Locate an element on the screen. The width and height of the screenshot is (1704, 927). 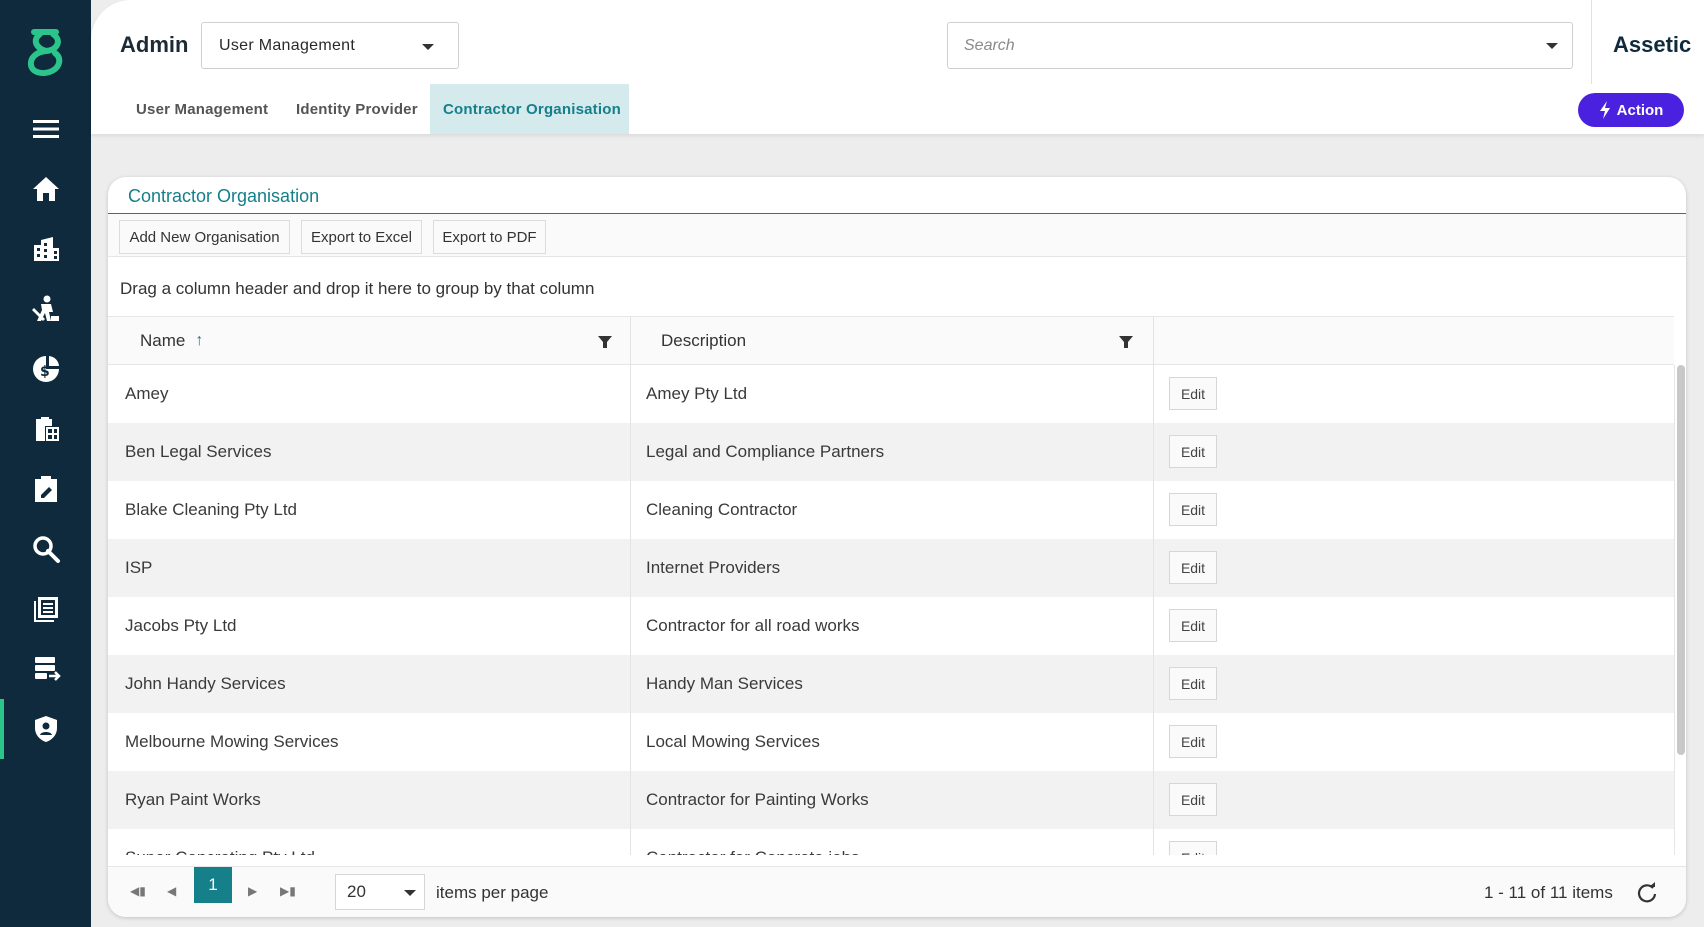
grid-scrollbar is located at coordinates (1680, 610).